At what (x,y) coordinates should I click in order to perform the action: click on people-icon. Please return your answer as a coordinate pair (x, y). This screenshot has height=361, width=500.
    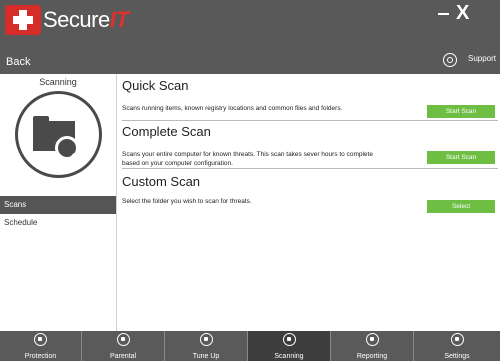
    Looking at the image, I should click on (123, 339).